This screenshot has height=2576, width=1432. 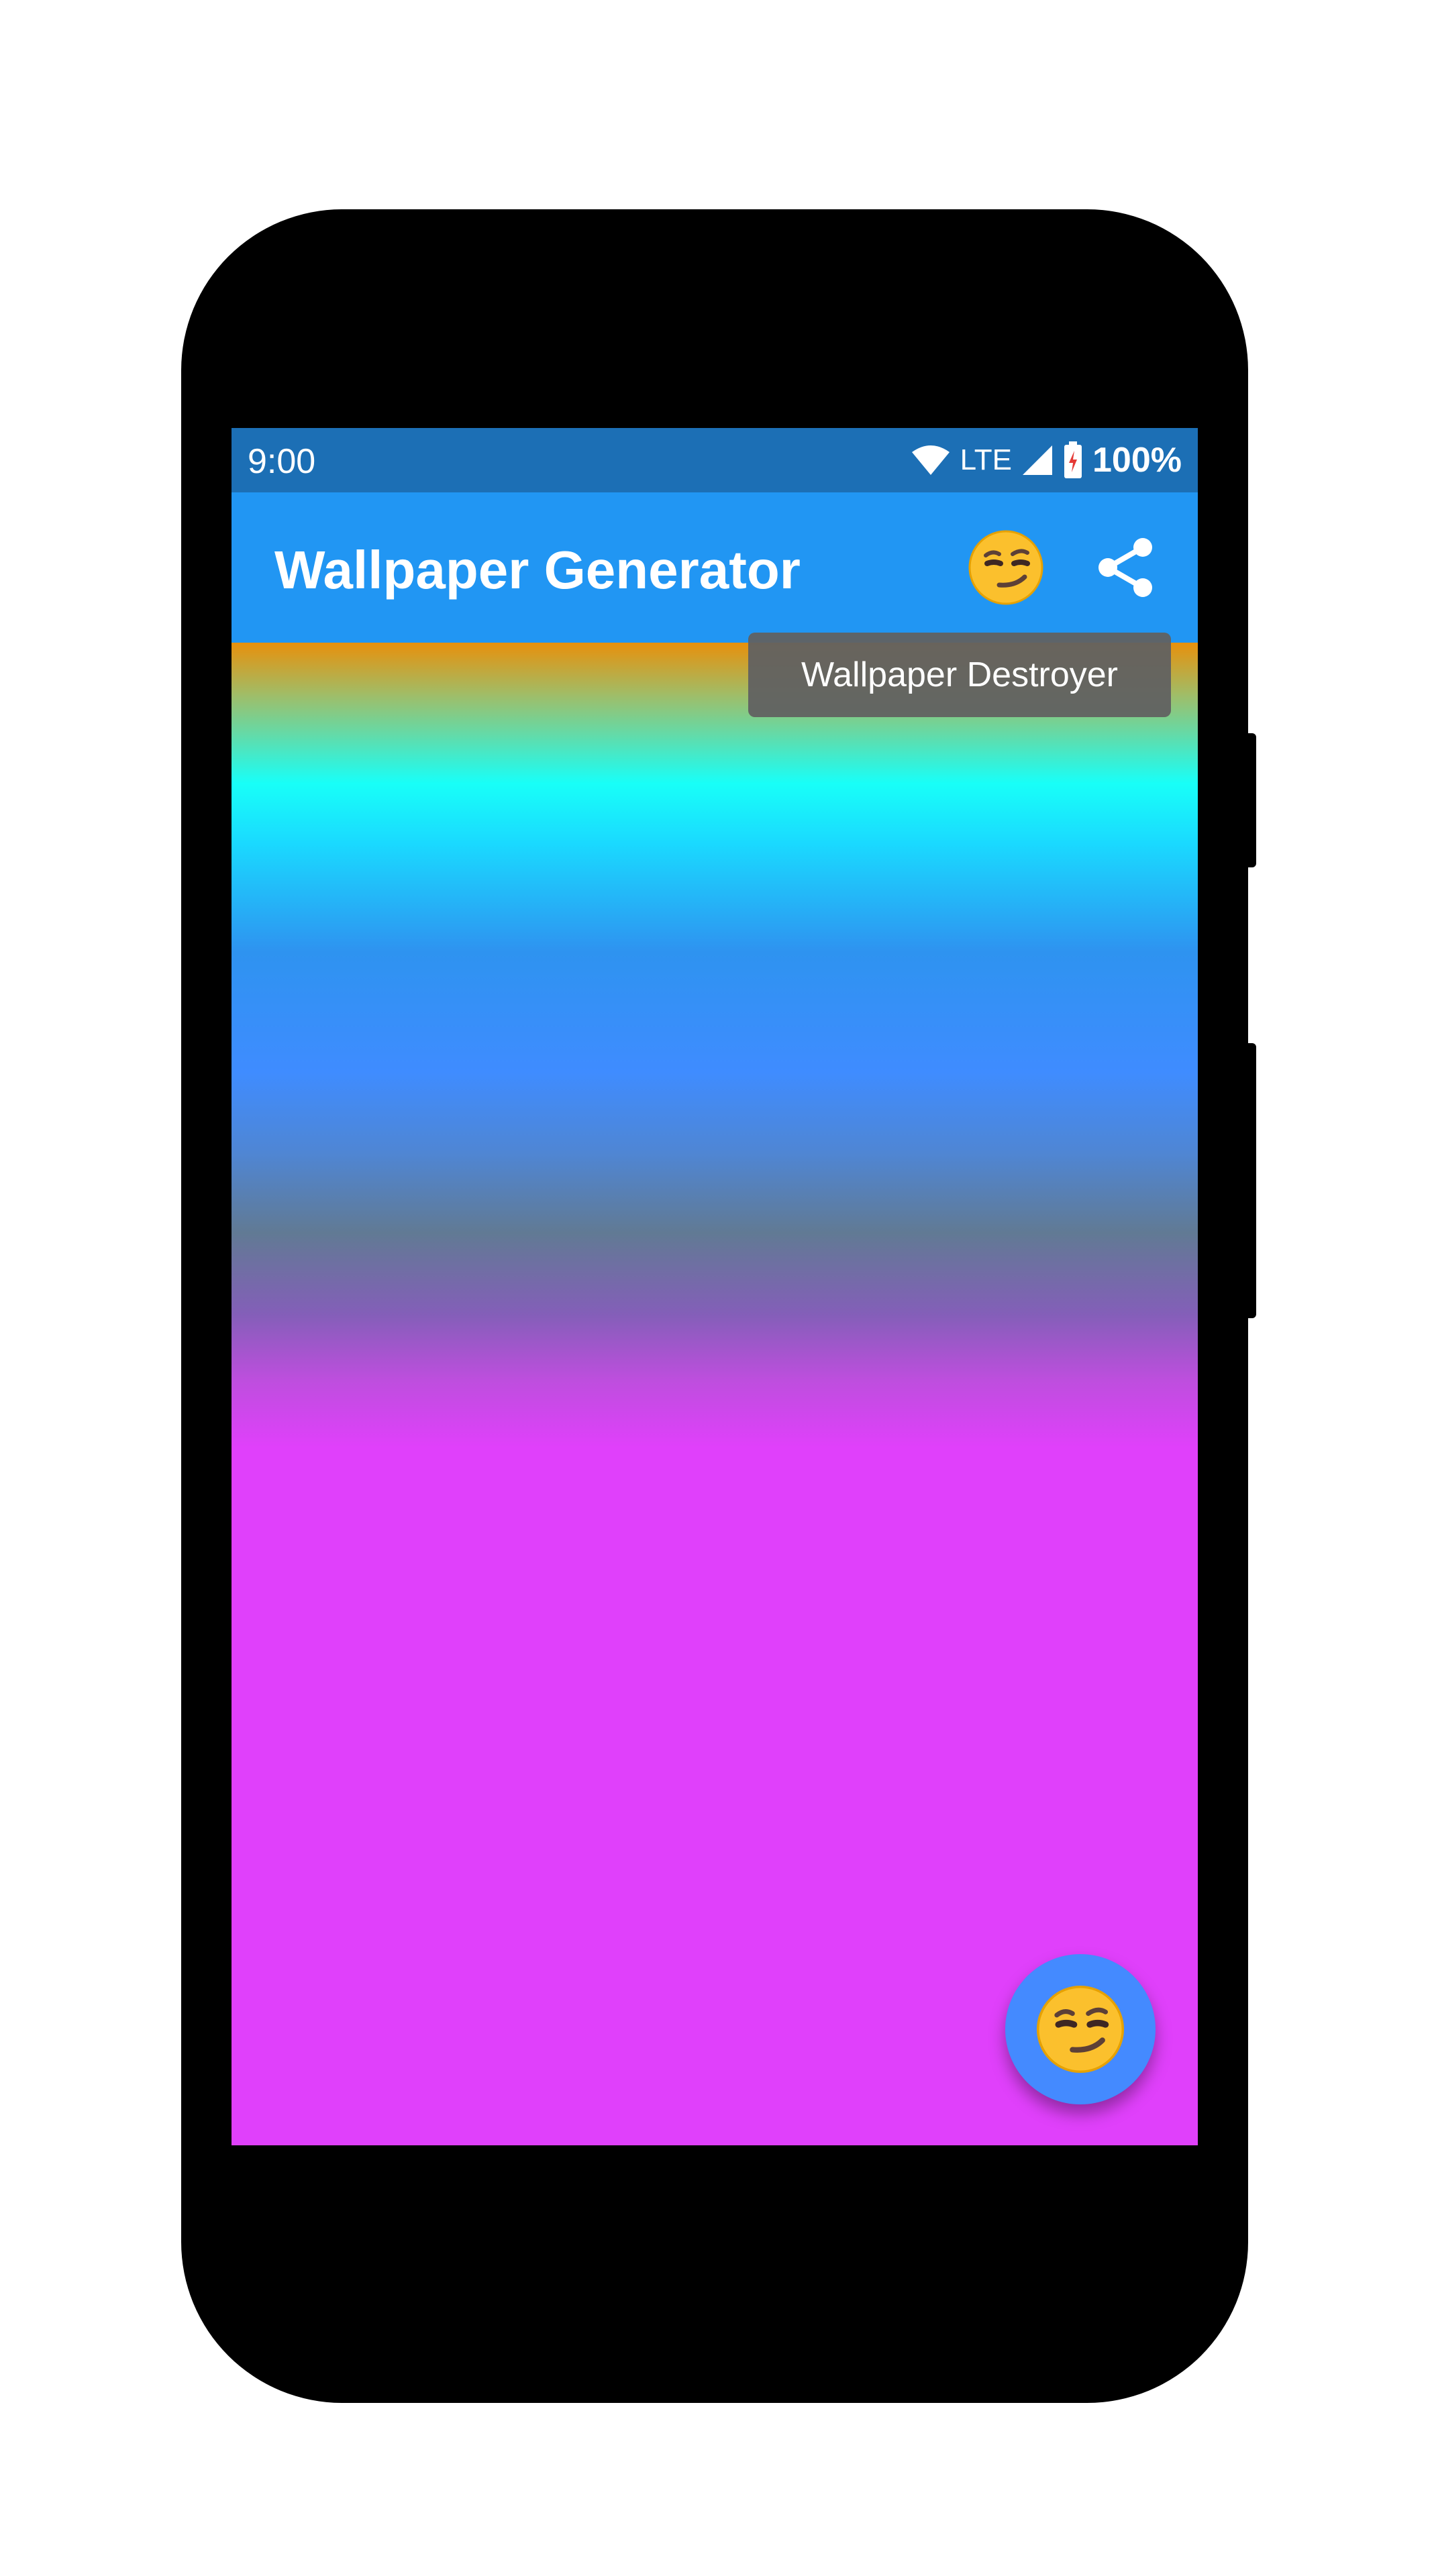 What do you see at coordinates (986, 459) in the screenshot?
I see `network-type: LTE` at bounding box center [986, 459].